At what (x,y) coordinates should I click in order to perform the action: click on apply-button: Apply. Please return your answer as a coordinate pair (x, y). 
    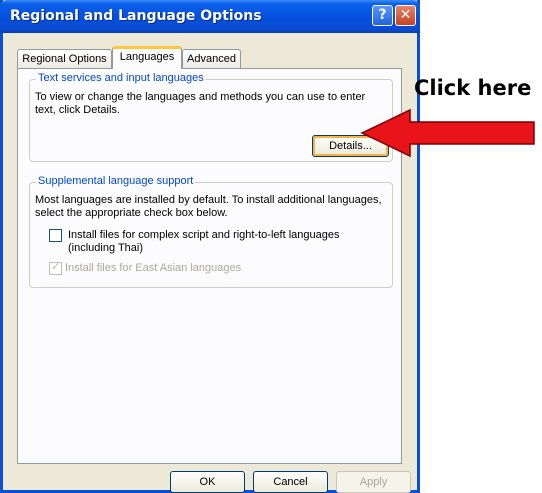
    Looking at the image, I should click on (373, 482).